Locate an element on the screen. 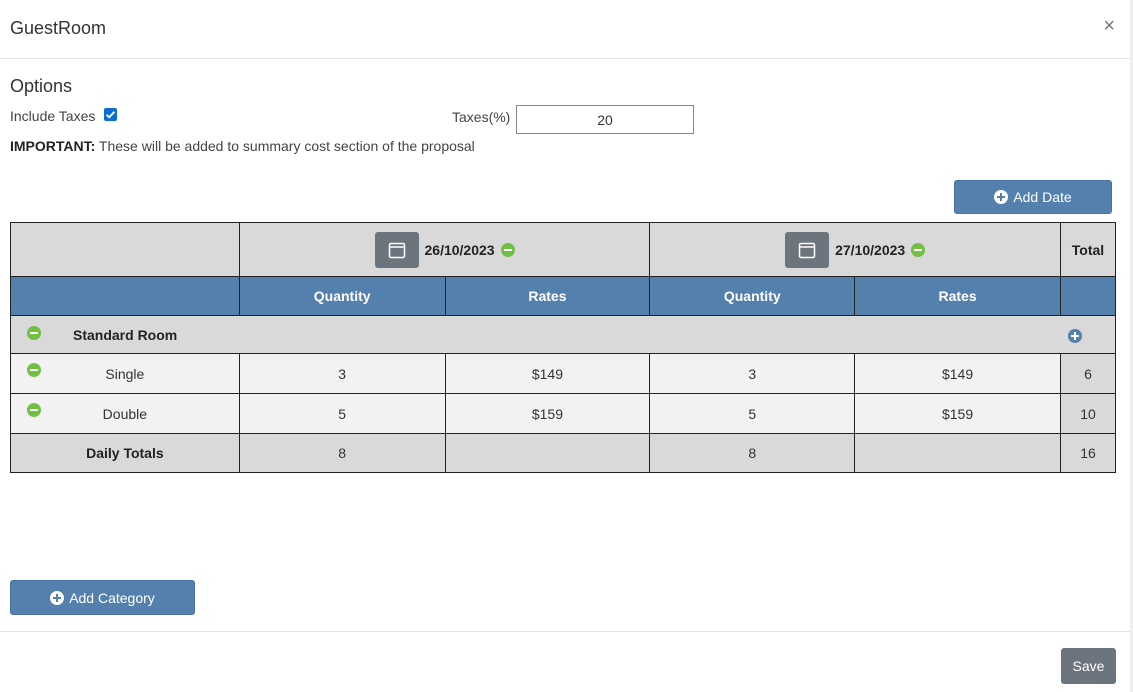 The width and height of the screenshot is (1133, 692). add-category-button: Add Category is located at coordinates (102, 597).